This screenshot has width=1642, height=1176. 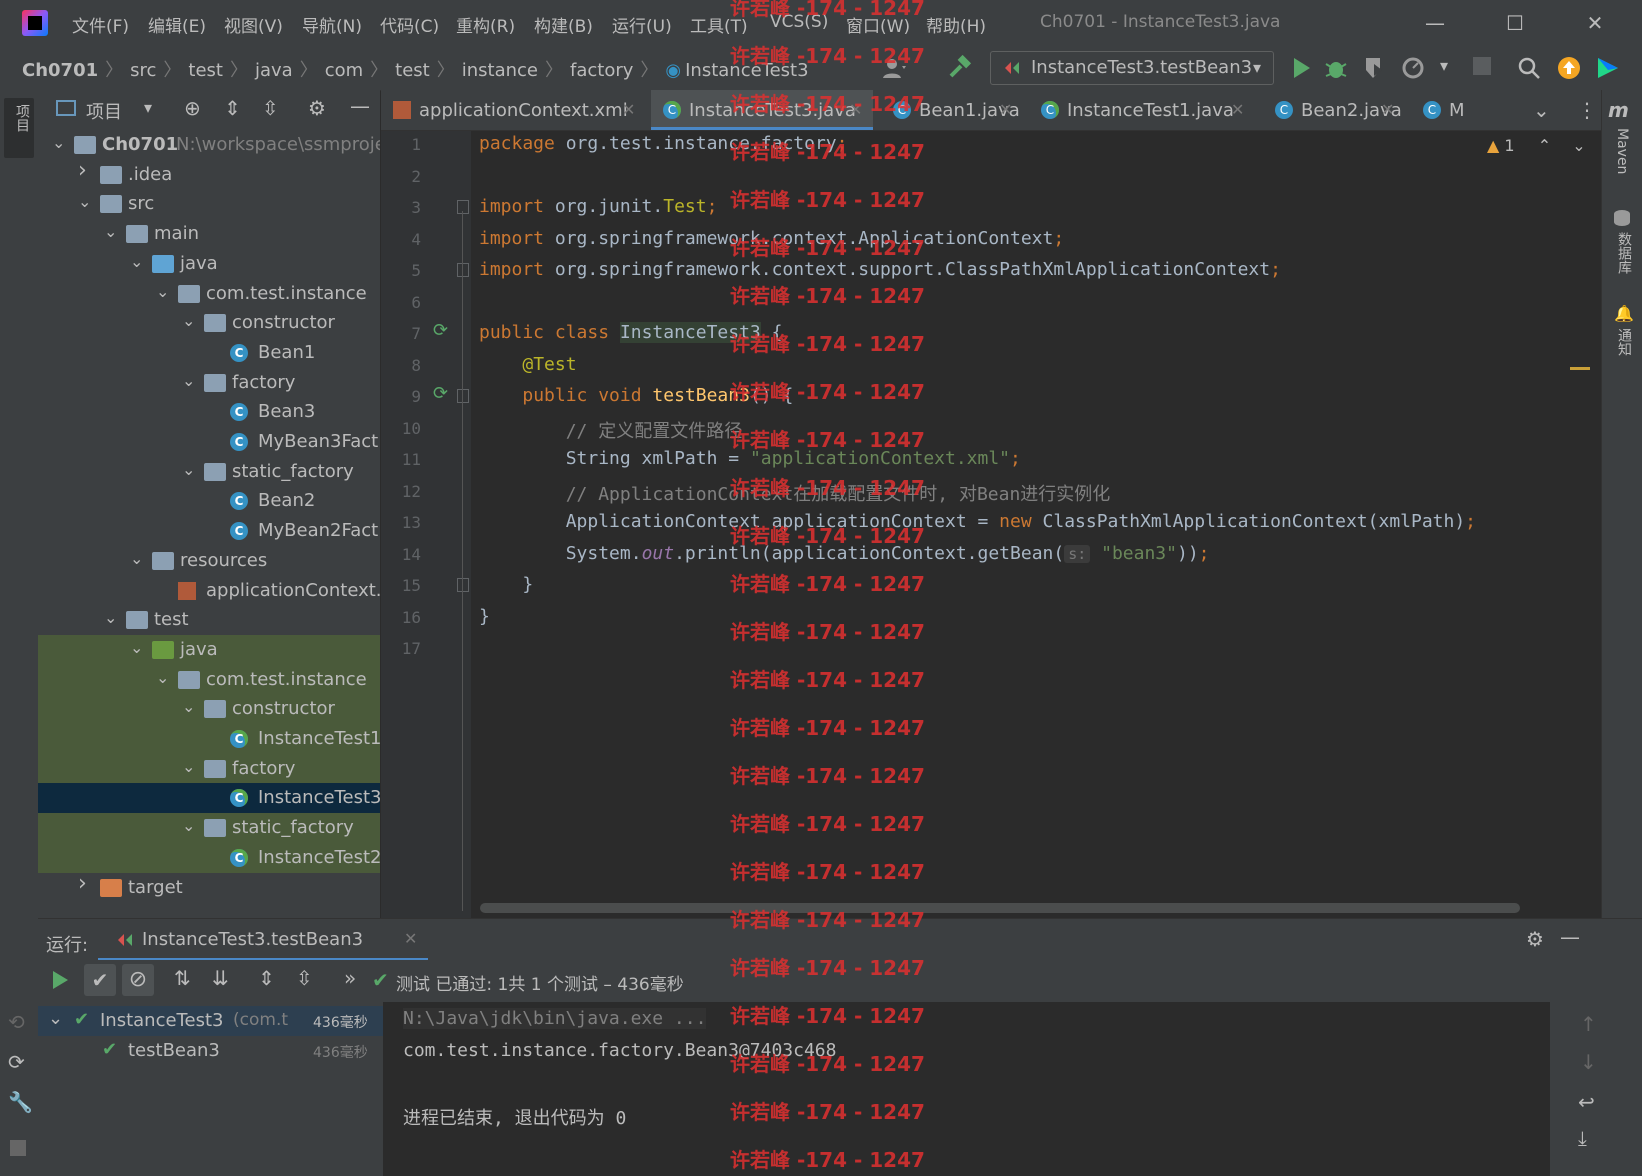 I want to click on tree-item-target: › target, so click(x=209, y=887).